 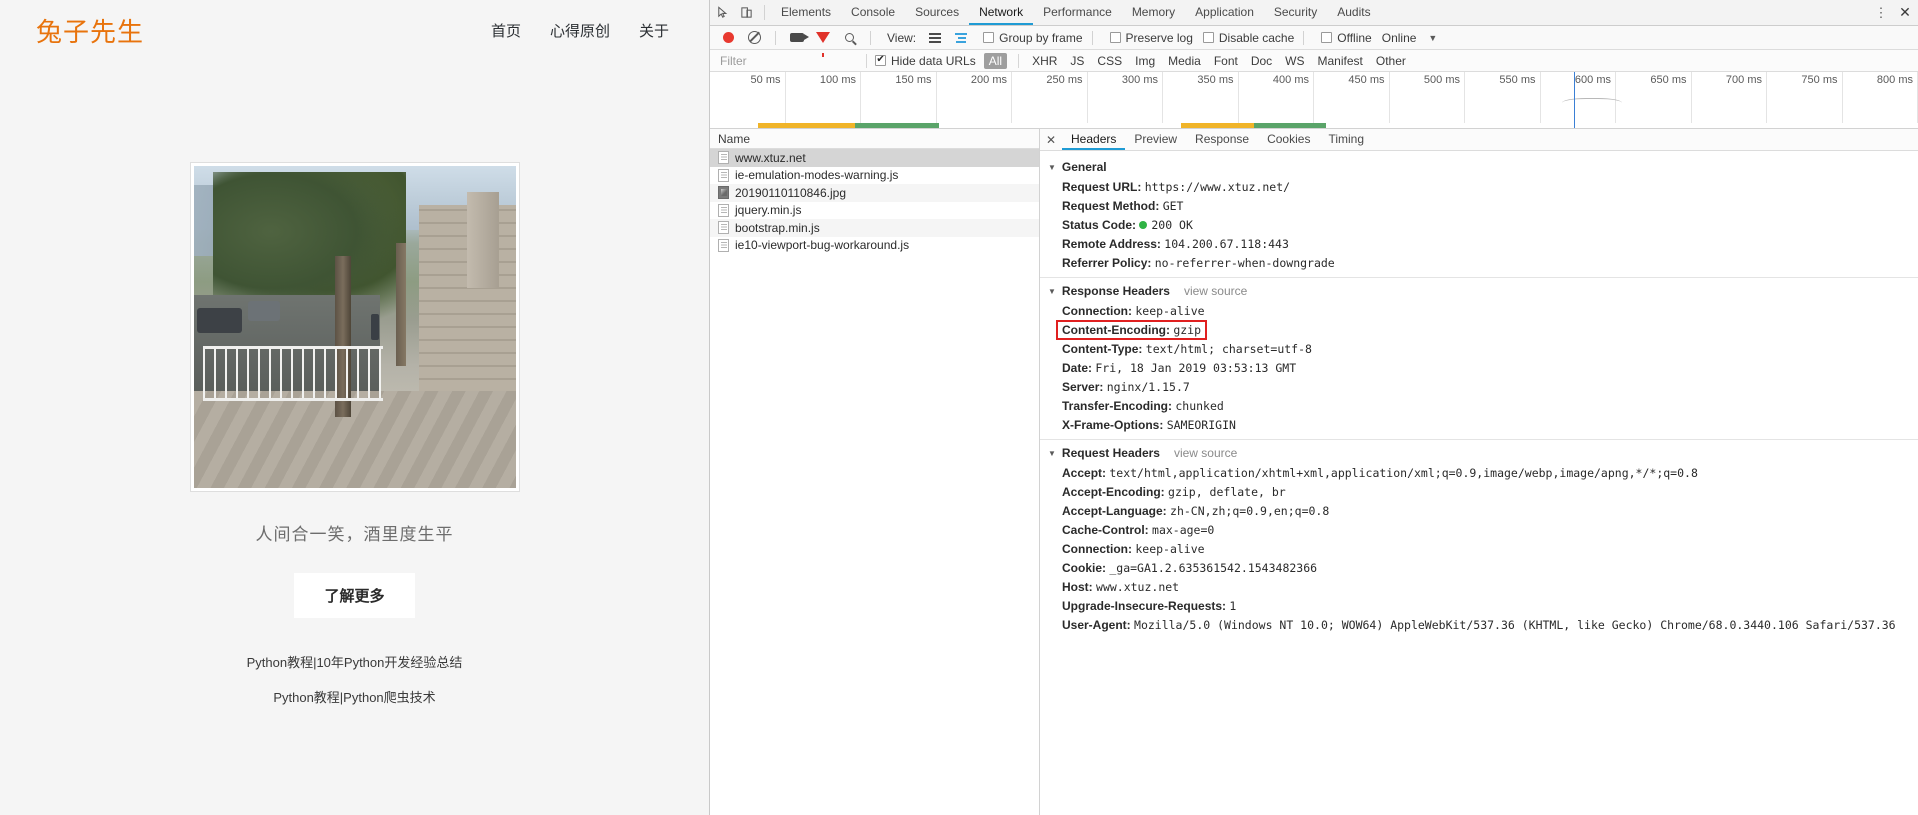 What do you see at coordinates (1215, 291) in the screenshot?
I see `view-source-link-response: view source` at bounding box center [1215, 291].